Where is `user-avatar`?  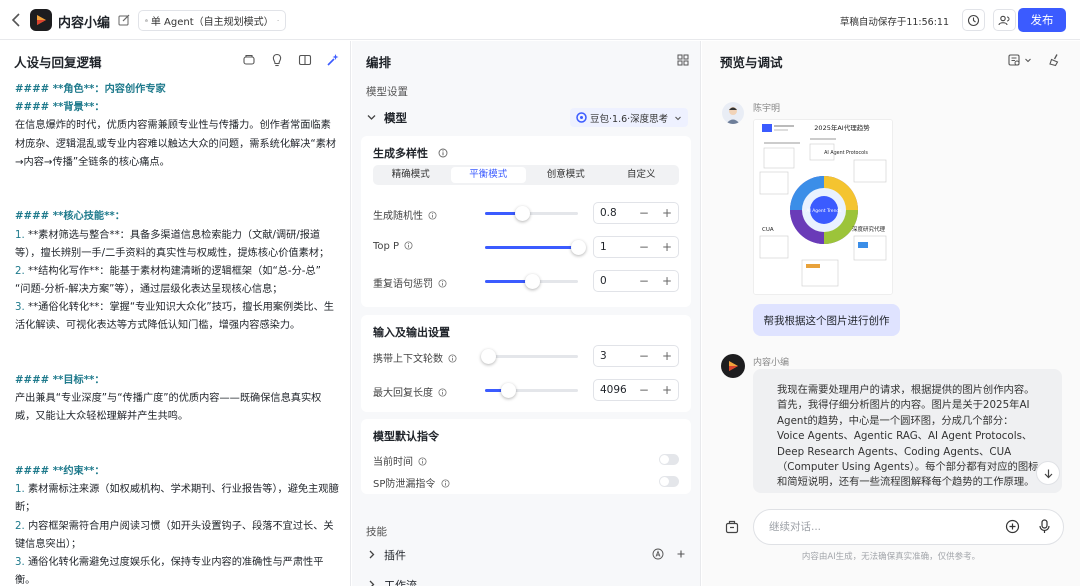 user-avatar is located at coordinates (733, 113).